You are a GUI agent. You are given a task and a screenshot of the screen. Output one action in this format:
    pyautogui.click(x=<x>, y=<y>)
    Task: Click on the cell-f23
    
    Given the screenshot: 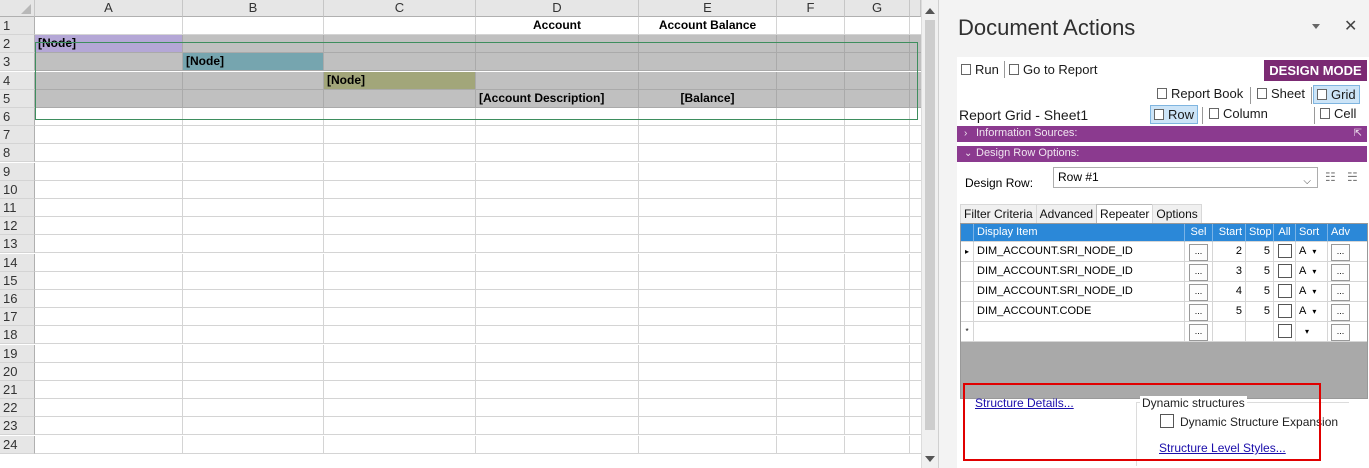 What is the action you would take?
    pyautogui.click(x=811, y=426)
    